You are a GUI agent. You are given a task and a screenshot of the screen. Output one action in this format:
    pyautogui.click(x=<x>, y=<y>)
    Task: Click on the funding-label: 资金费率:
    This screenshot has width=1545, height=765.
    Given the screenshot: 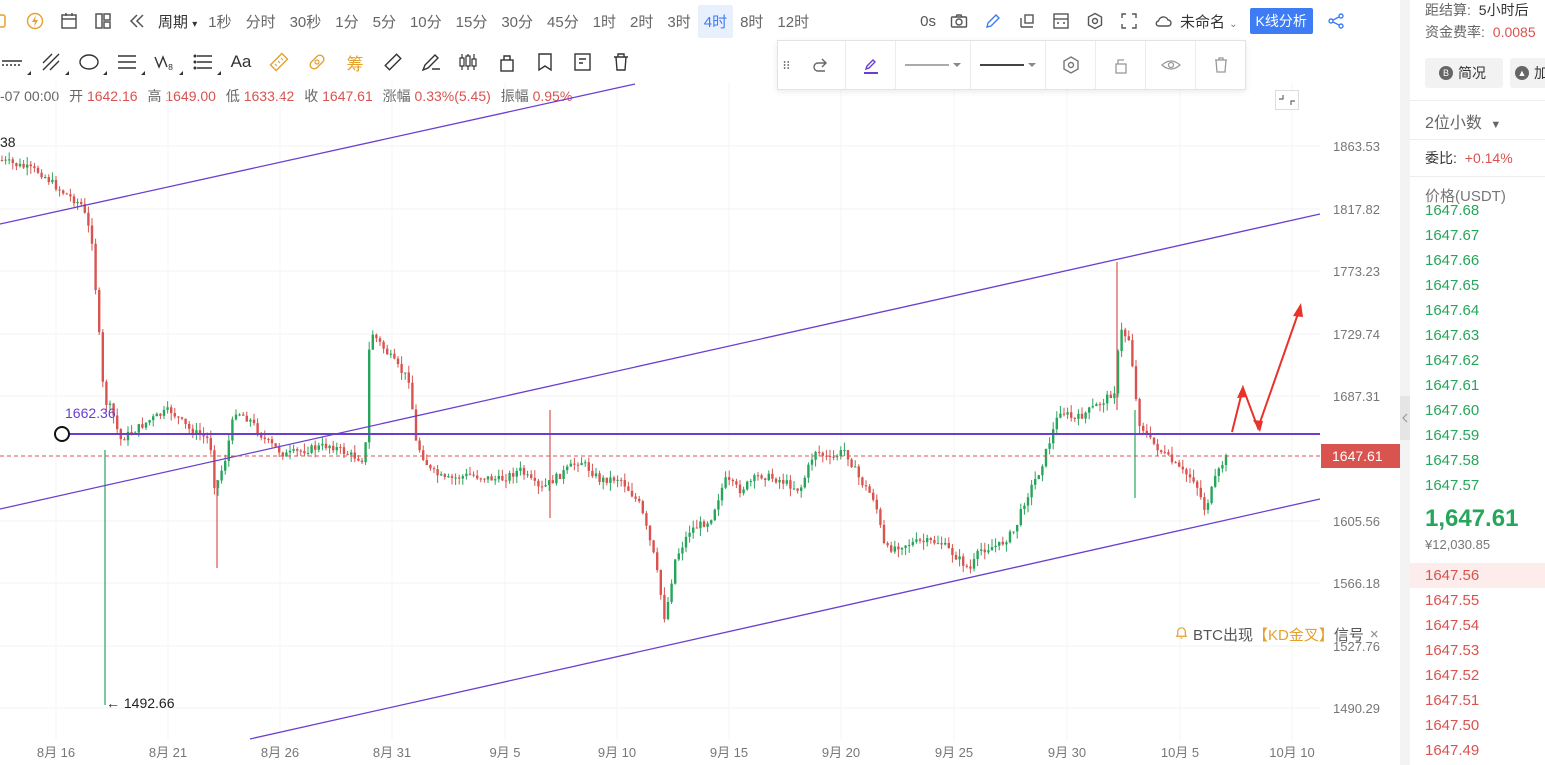 What is the action you would take?
    pyautogui.click(x=1455, y=32)
    